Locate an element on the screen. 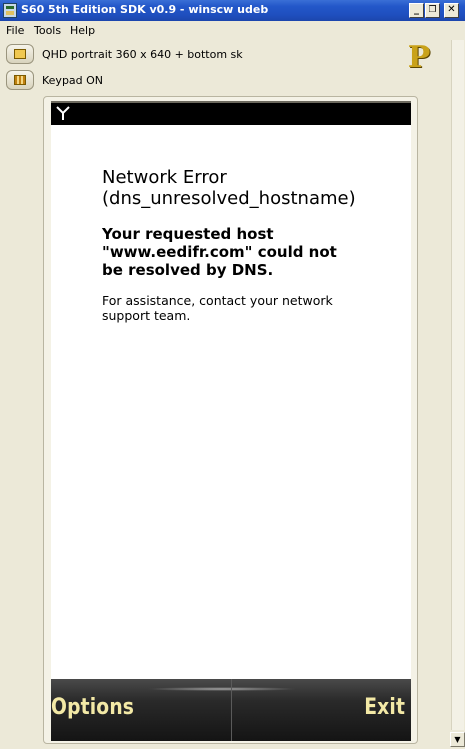 This screenshot has height=749, width=465. close-button: ✕ is located at coordinates (451, 10).